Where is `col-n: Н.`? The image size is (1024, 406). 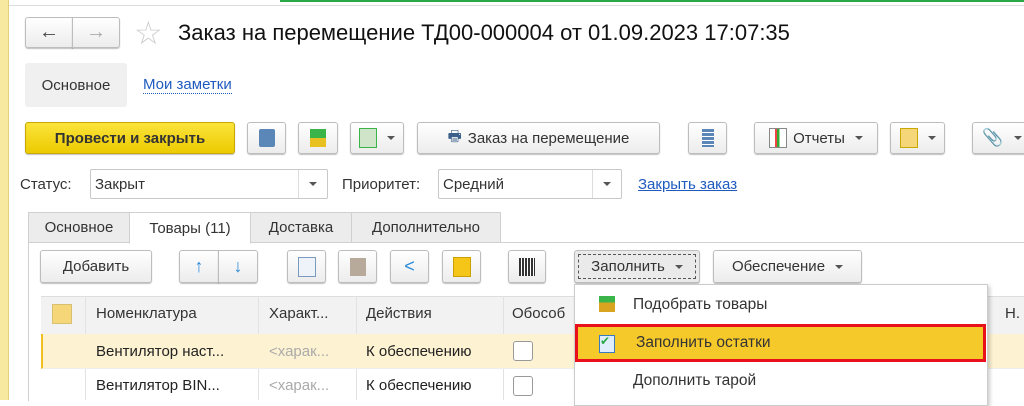 col-n: Н. is located at coordinates (1012, 313).